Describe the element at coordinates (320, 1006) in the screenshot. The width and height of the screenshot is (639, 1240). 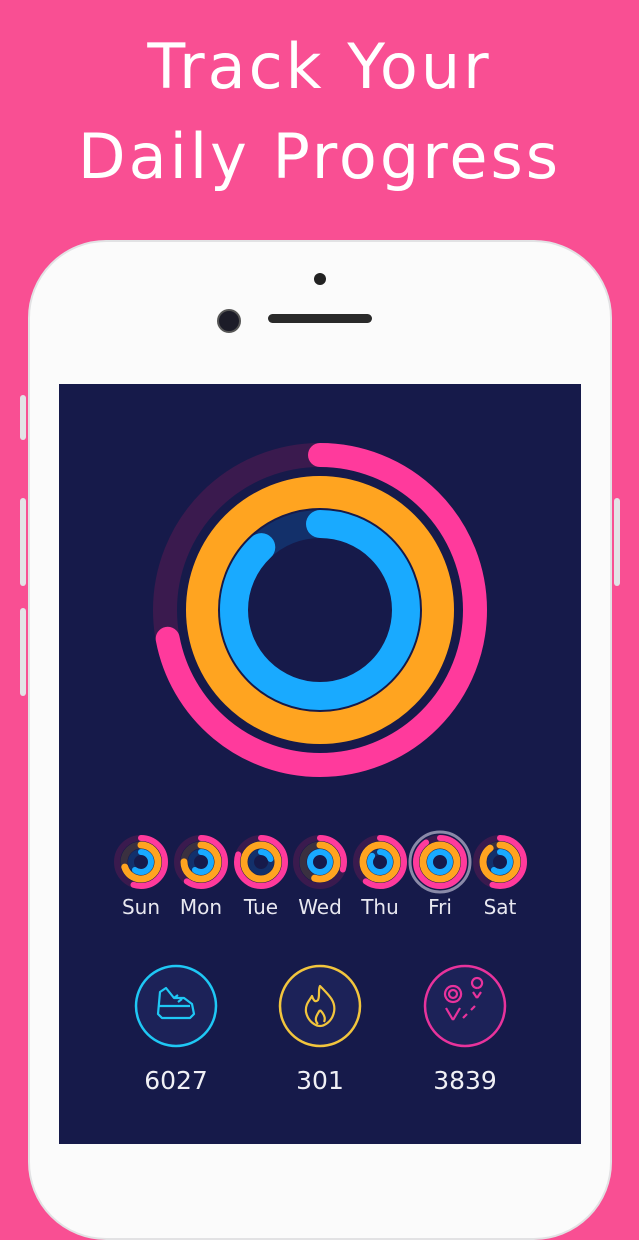
I see `flame-stat-button` at that location.